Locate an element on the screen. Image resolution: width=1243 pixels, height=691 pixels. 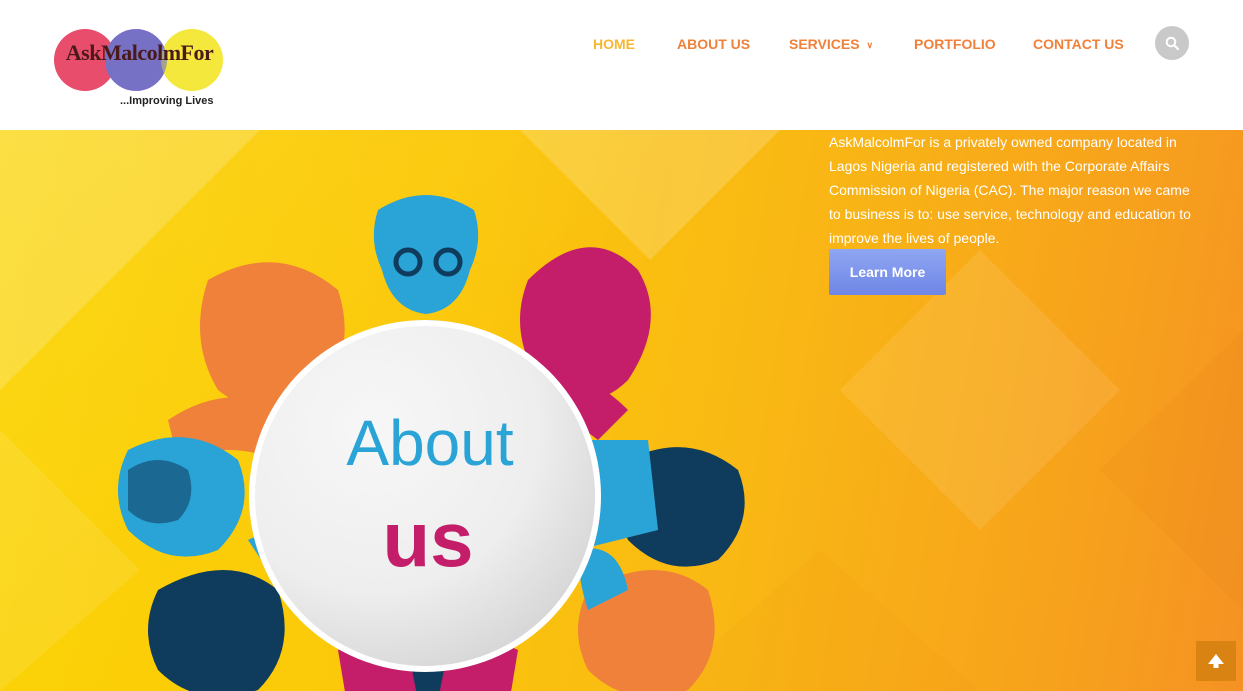
scroll-to-top-button is located at coordinates (1216, 661).